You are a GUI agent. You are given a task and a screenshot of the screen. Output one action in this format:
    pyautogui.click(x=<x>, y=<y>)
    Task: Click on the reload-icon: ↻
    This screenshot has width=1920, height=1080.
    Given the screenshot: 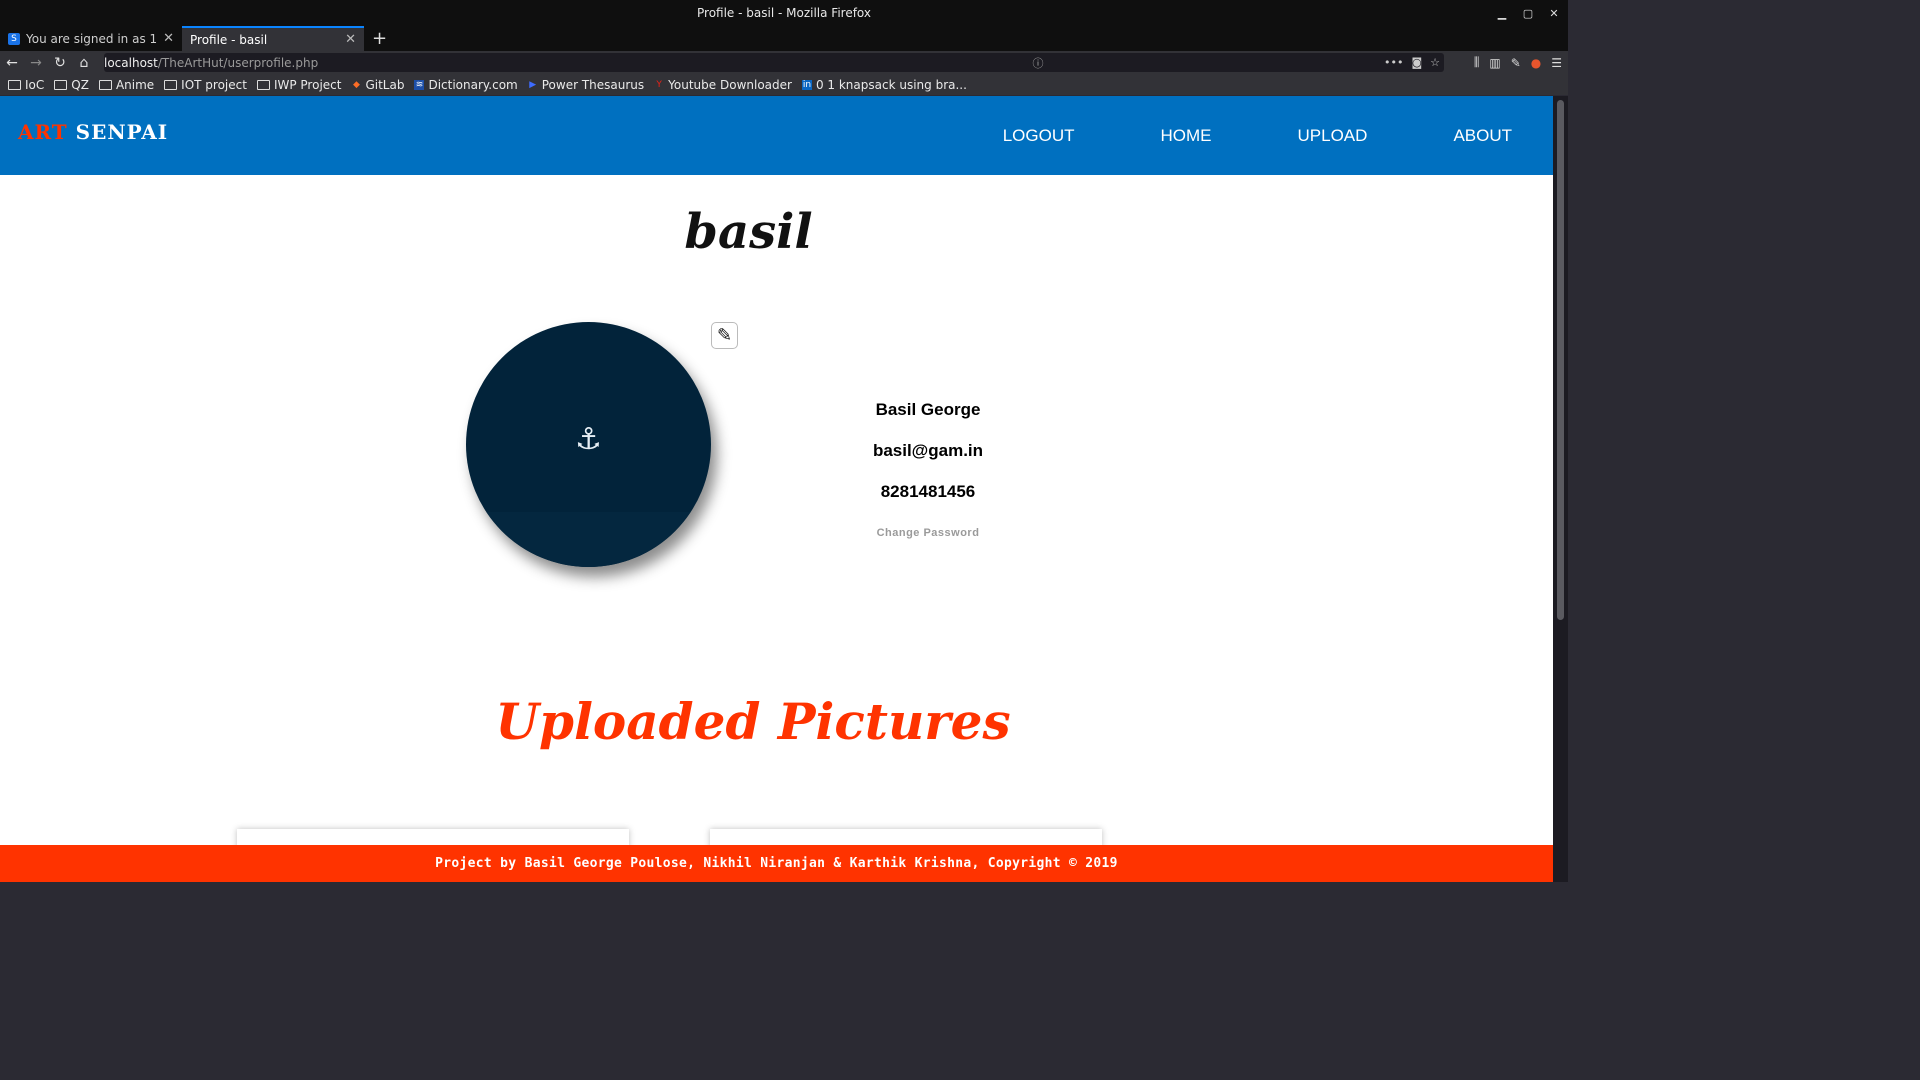 What is the action you would take?
    pyautogui.click(x=60, y=63)
    